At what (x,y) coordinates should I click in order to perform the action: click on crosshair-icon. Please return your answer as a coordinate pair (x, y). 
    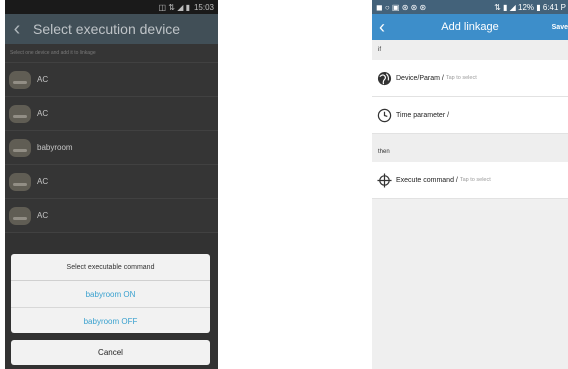
    Looking at the image, I should click on (384, 180).